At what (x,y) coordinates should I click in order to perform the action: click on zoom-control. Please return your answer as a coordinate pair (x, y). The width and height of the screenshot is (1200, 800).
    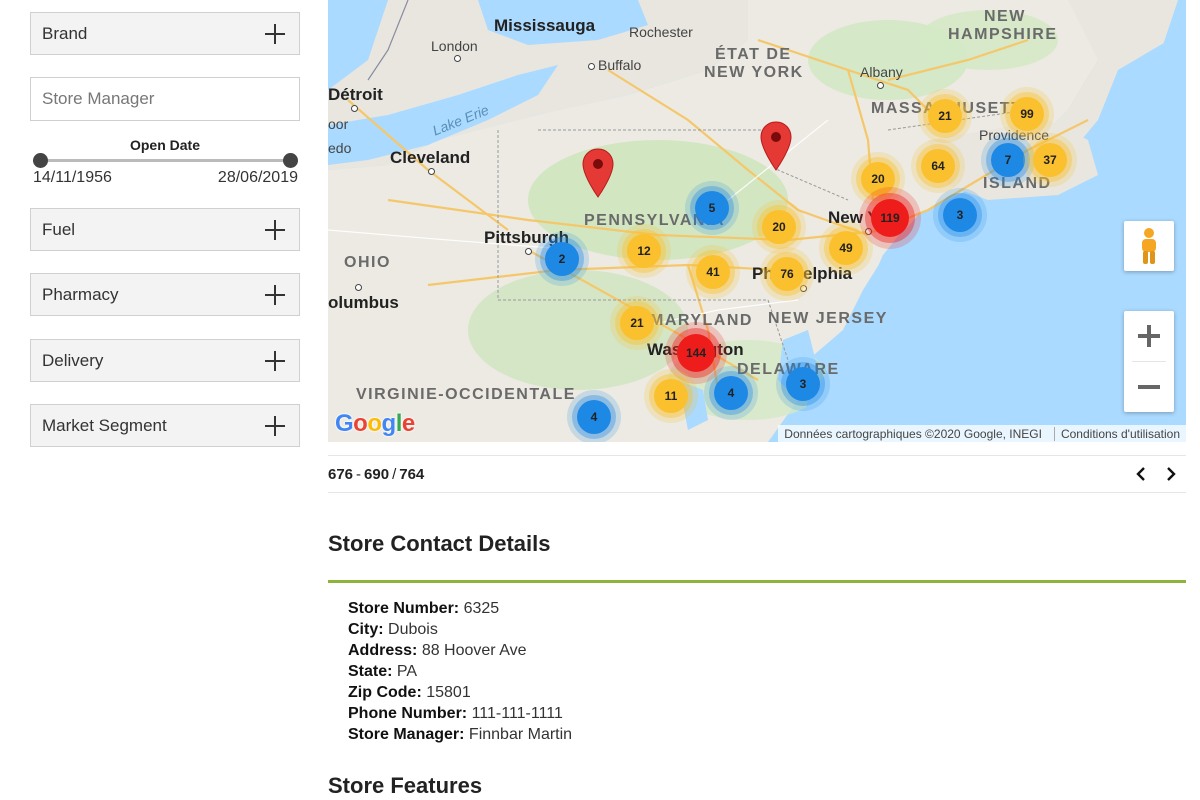
    Looking at the image, I should click on (1149, 361).